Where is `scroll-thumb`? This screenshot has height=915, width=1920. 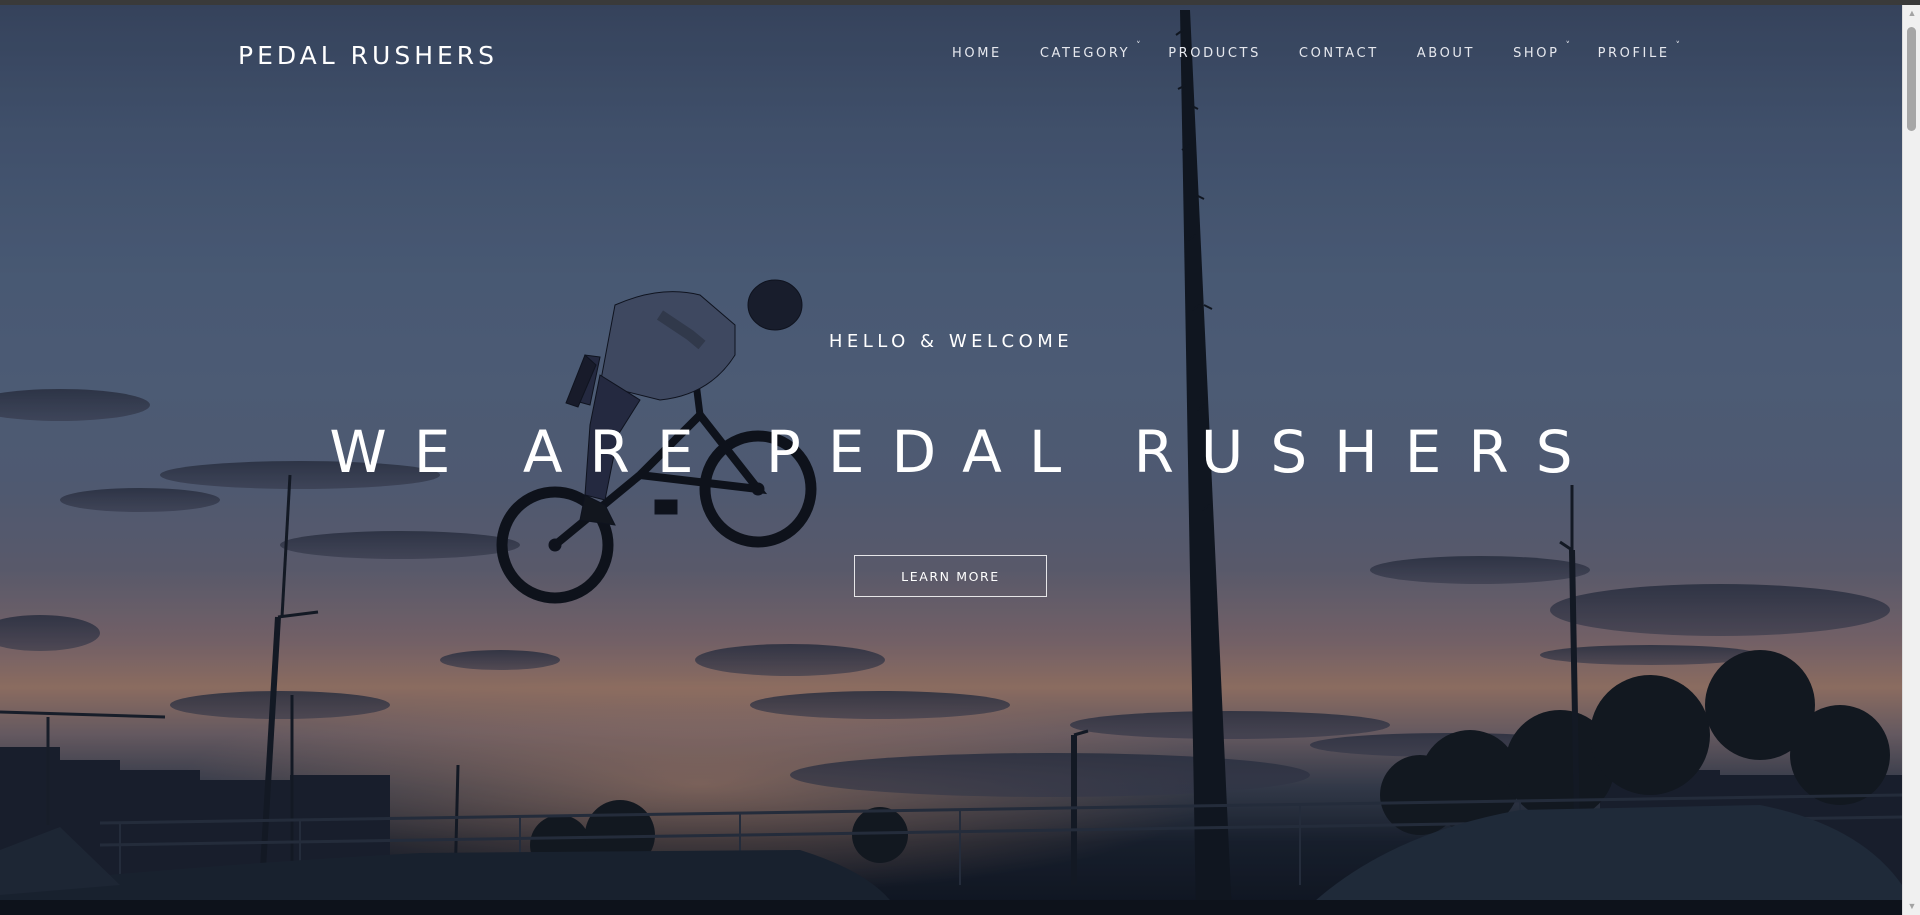
scroll-thumb is located at coordinates (1911, 79).